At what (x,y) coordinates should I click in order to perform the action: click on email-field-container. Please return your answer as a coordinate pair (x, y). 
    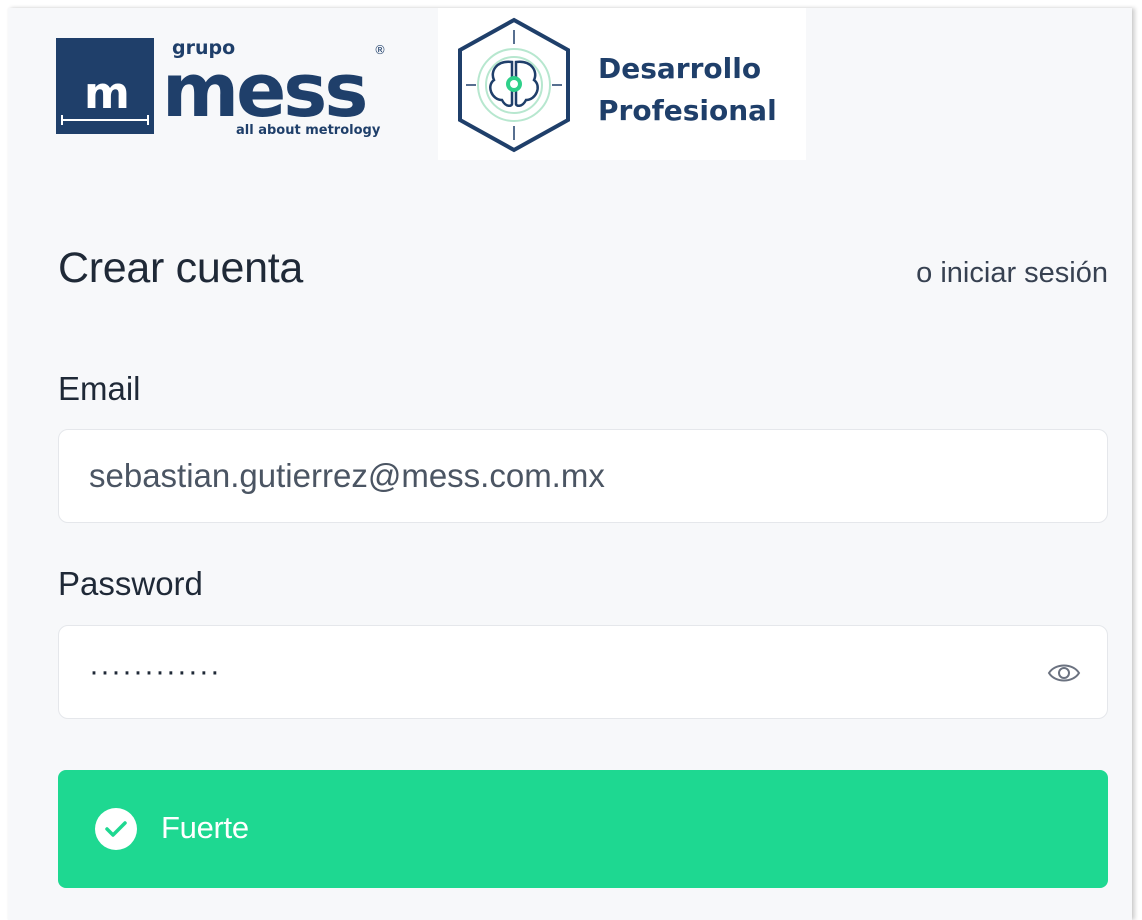
    Looking at the image, I should click on (583, 476).